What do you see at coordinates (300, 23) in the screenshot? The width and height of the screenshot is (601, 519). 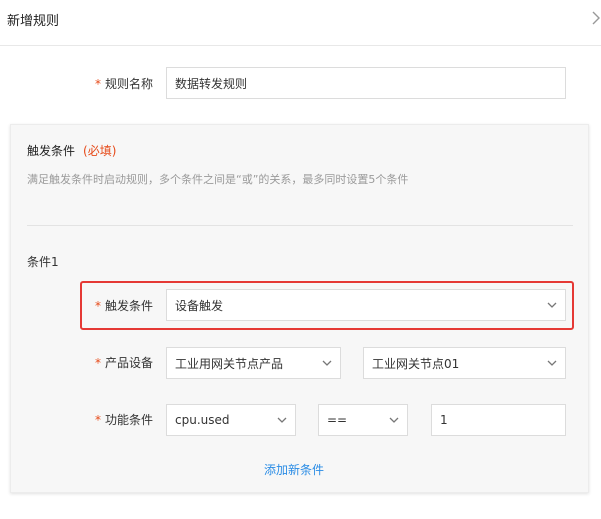 I see `dialog-header: 新增规则` at bounding box center [300, 23].